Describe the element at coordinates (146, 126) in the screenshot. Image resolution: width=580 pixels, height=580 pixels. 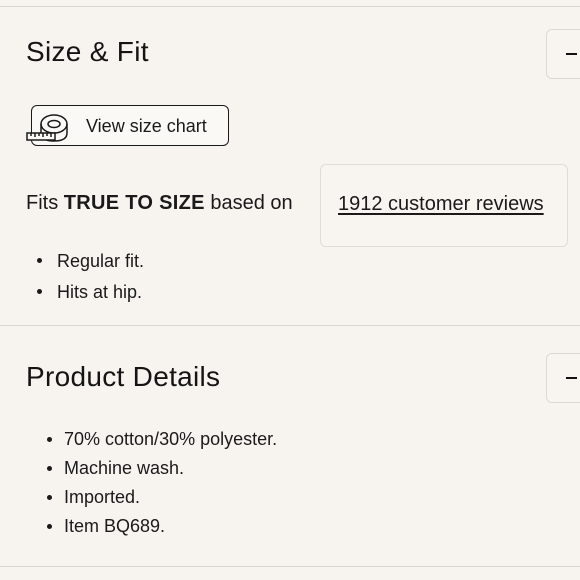
I see `view-size-chart-label: View size chart` at that location.